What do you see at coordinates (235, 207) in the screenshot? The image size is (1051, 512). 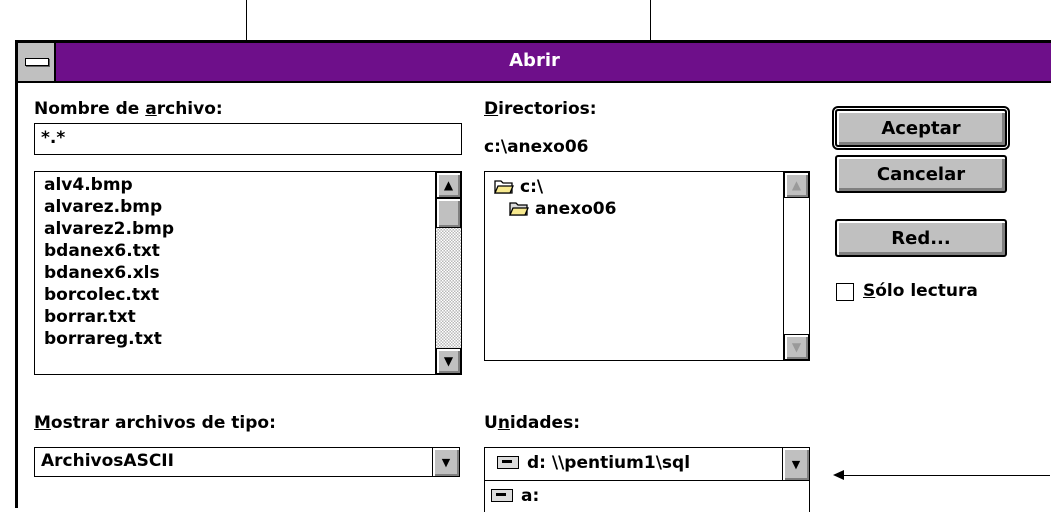 I see `list-item: alvarez.bmp` at bounding box center [235, 207].